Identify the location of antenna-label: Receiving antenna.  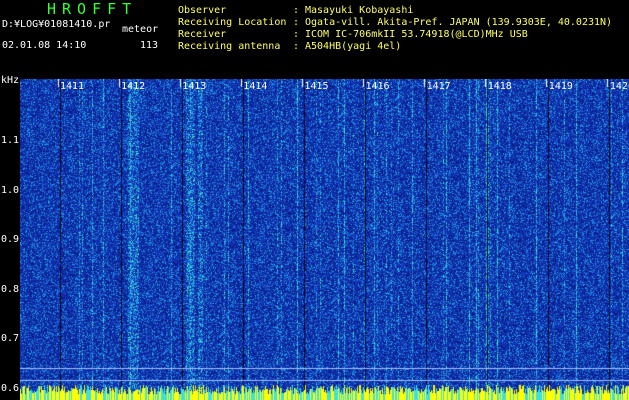
(229, 46).